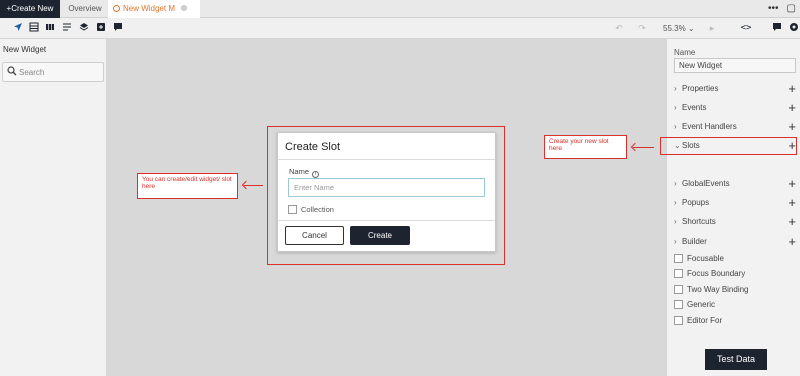 This screenshot has width=800, height=376. I want to click on section-label: Builder, so click(694, 241).